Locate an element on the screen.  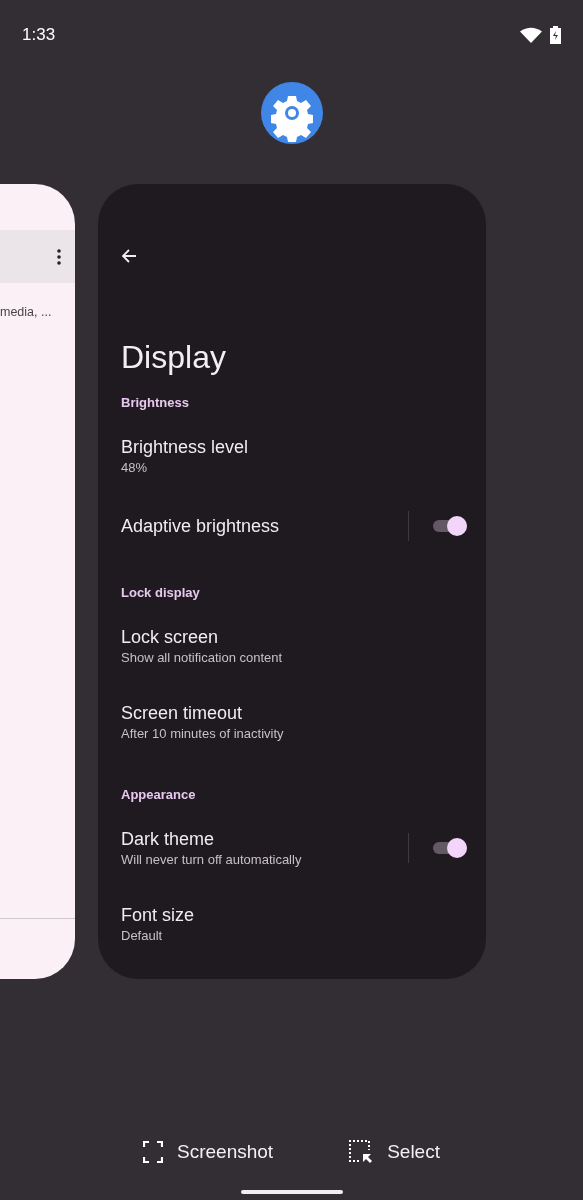
screenshot-icon is located at coordinates (153, 1151).